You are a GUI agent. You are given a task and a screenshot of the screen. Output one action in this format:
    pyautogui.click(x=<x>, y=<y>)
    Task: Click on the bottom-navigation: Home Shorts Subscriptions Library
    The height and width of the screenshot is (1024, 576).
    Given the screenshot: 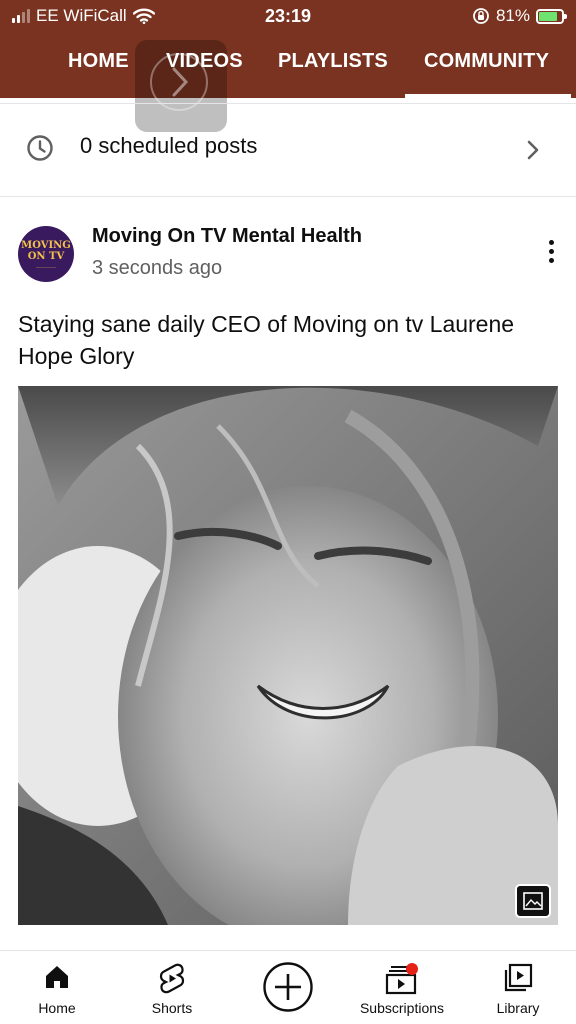 What is the action you would take?
    pyautogui.click(x=288, y=987)
    